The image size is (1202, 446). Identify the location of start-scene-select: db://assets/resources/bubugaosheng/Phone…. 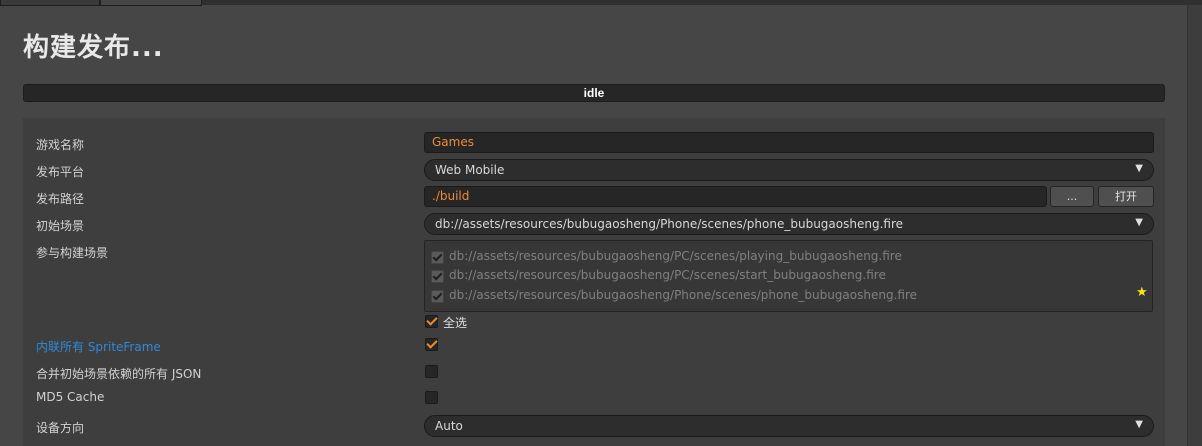
(789, 224).